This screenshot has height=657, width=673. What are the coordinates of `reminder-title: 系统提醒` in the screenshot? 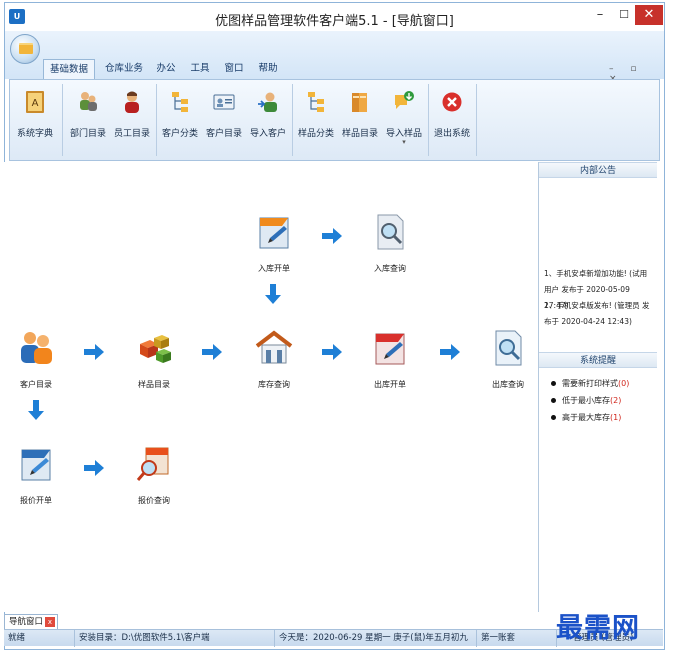 It's located at (598, 360).